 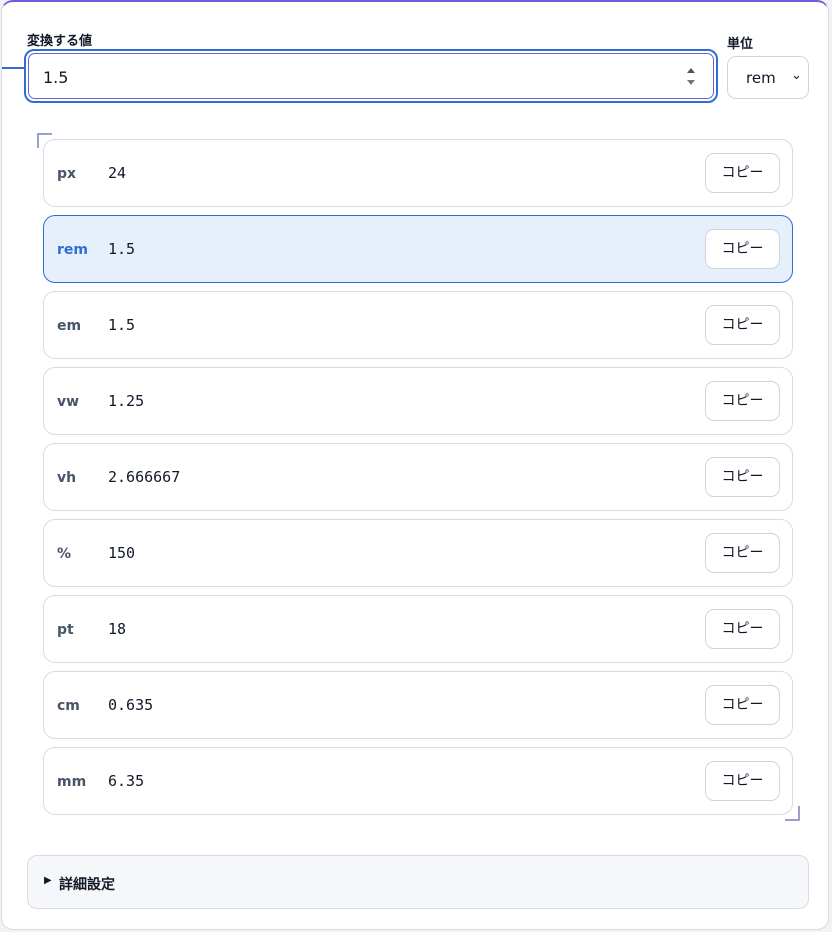 I want to click on spinner-up-icon, so click(x=691, y=70).